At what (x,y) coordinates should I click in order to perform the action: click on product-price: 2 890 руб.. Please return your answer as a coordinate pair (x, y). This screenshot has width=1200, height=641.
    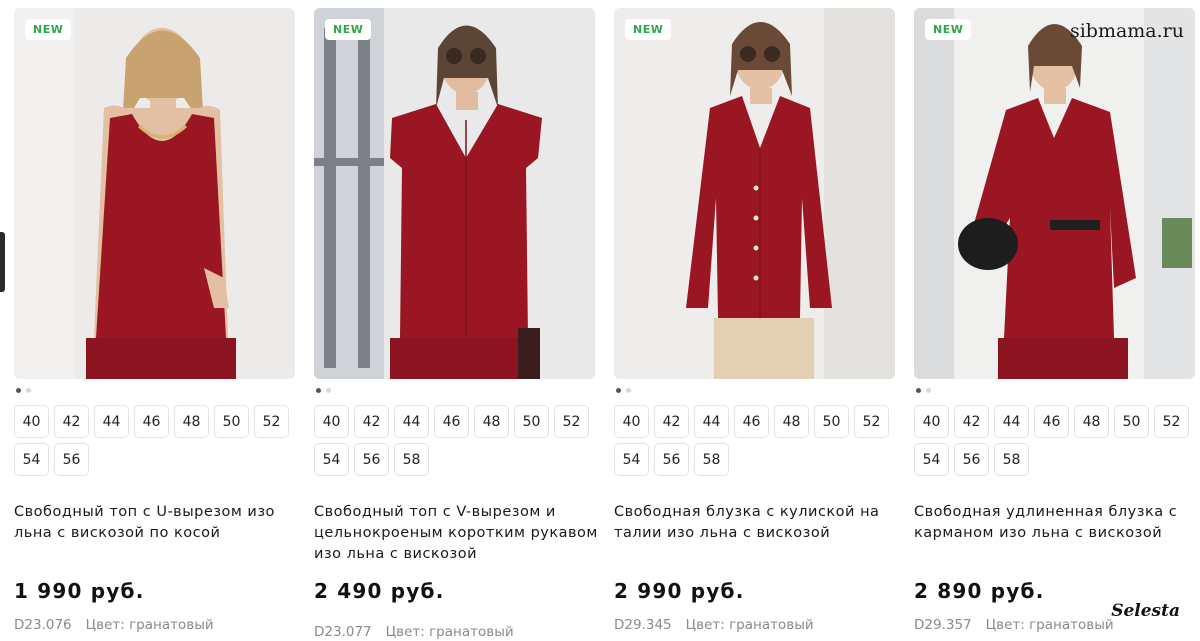
    Looking at the image, I should click on (979, 591).